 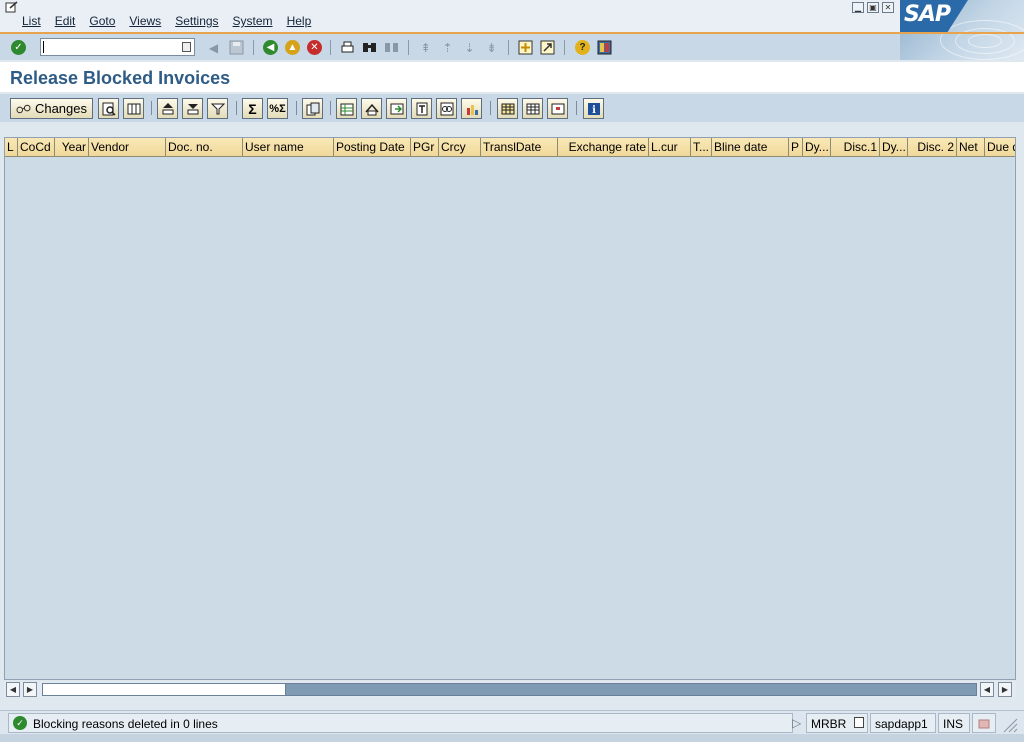 I want to click on column-header: Doc. no., so click(x=204, y=147).